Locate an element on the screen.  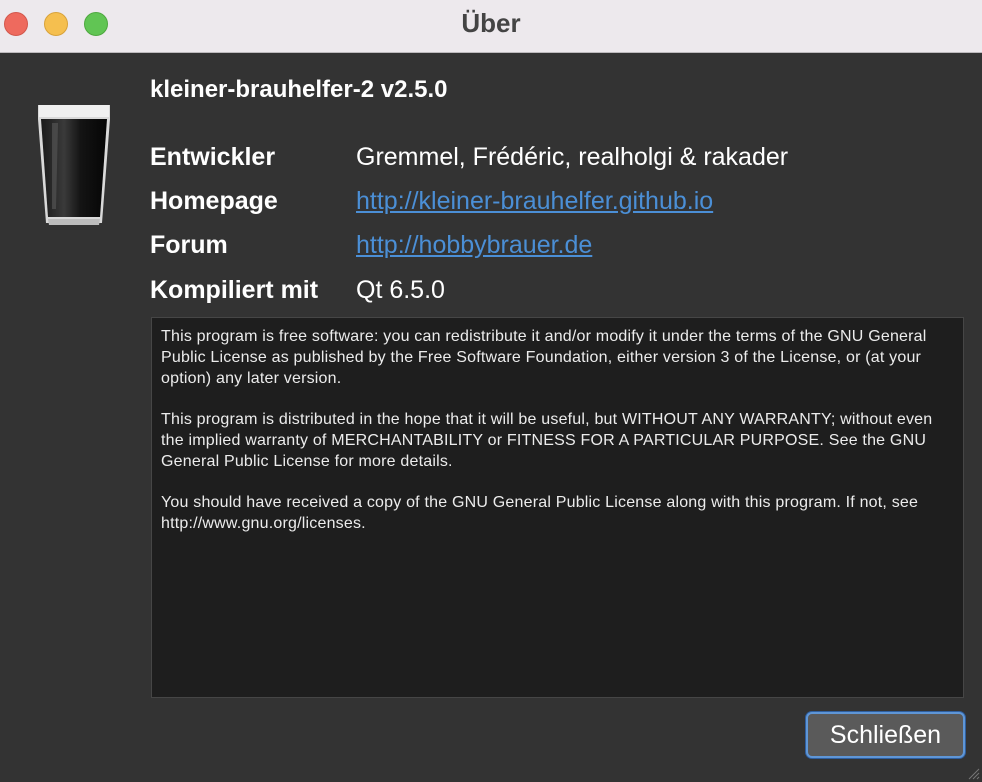
homepage-label: Homepage is located at coordinates (214, 200).